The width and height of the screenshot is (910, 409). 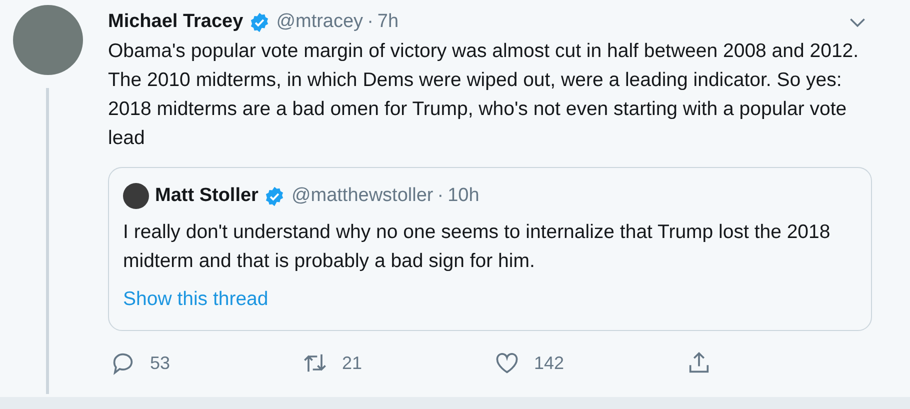 I want to click on action-count: 21, so click(x=352, y=363).